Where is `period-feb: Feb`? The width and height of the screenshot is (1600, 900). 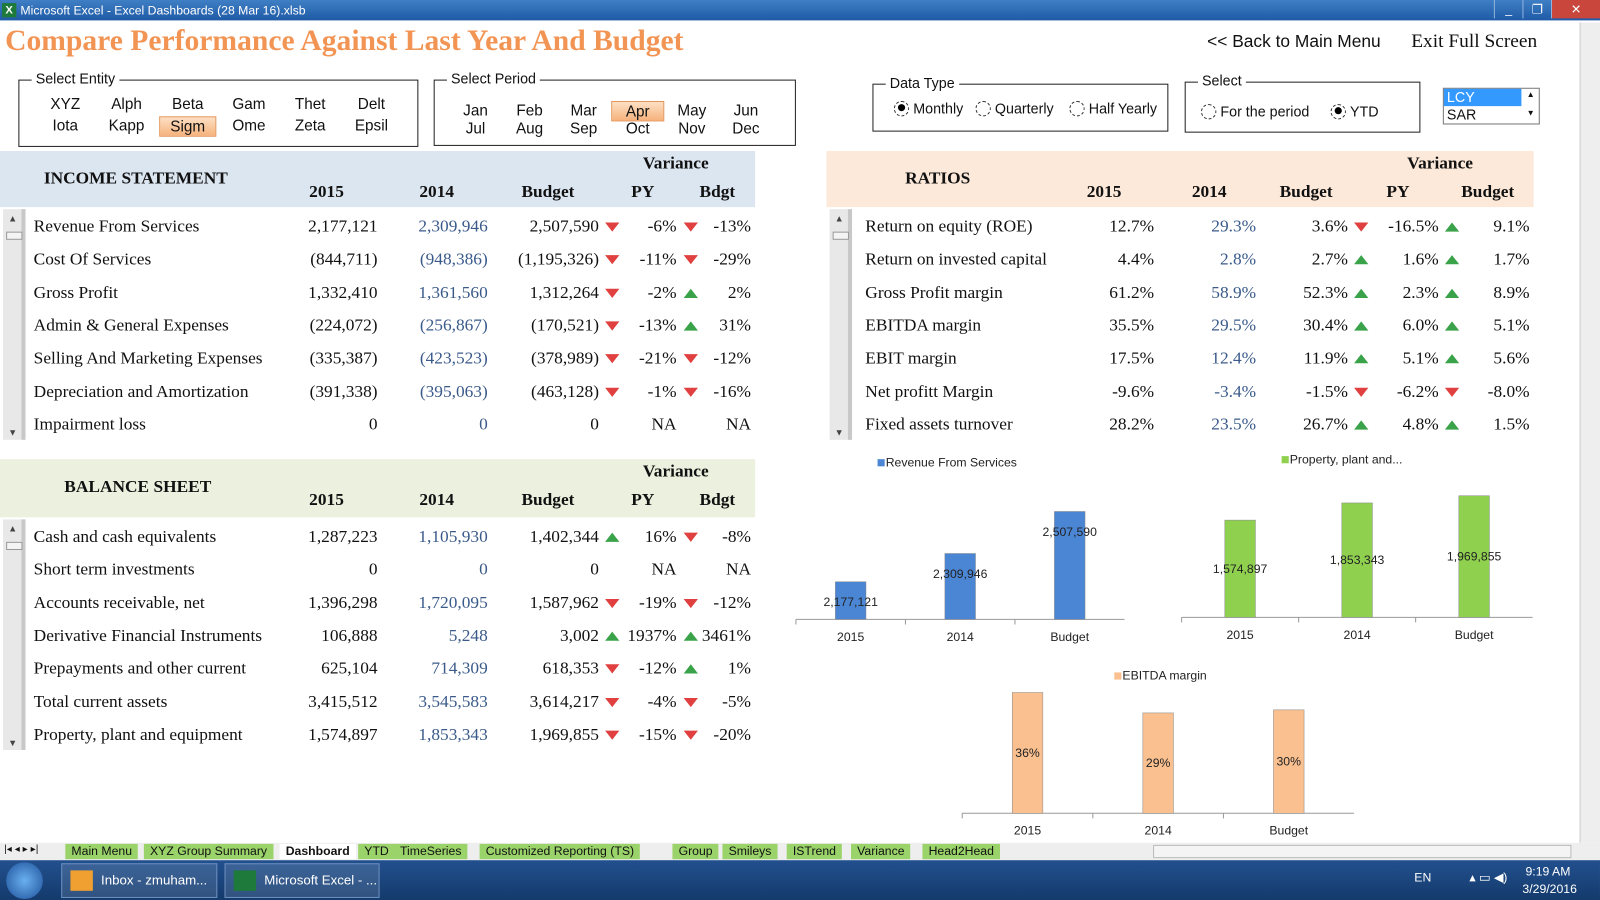
period-feb: Feb is located at coordinates (529, 111).